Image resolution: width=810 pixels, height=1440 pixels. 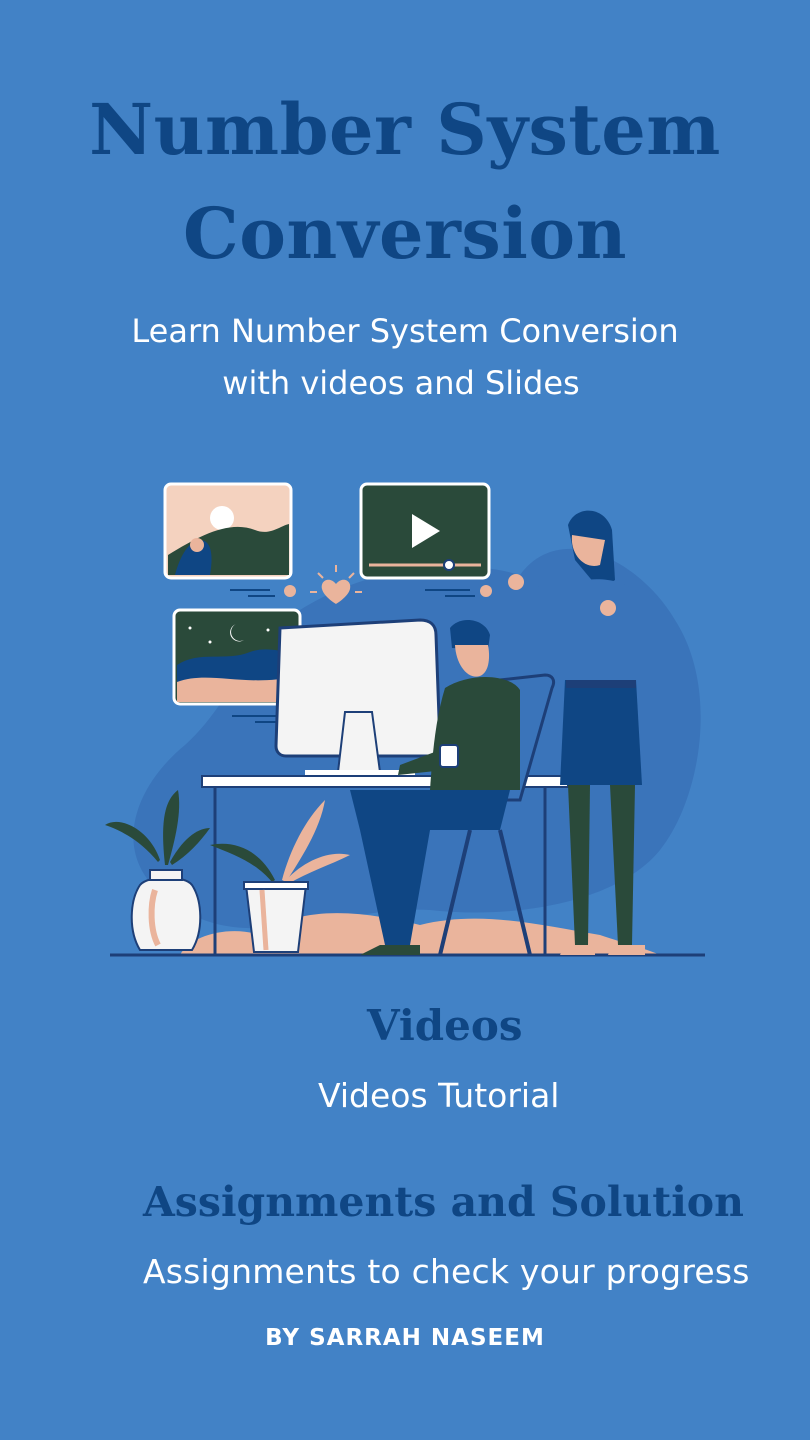 What do you see at coordinates (443, 1202) in the screenshot?
I see `assignments-heading: Assignments and Solution` at bounding box center [443, 1202].